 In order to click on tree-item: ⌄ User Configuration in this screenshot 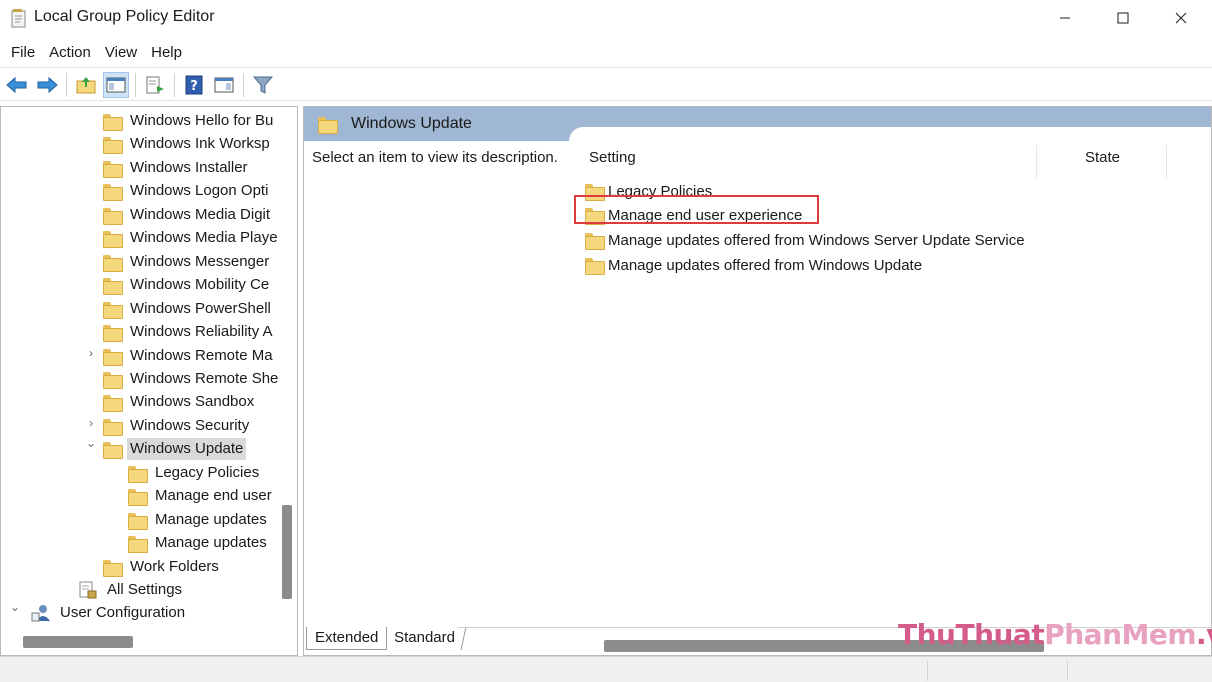, I will do `click(99, 612)`.